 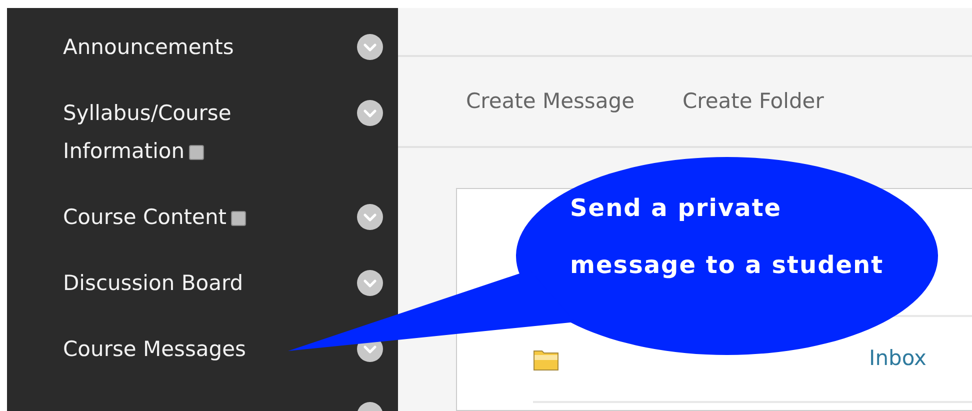 What do you see at coordinates (727, 237) in the screenshot?
I see `callout-text: Send a private message to a student` at bounding box center [727, 237].